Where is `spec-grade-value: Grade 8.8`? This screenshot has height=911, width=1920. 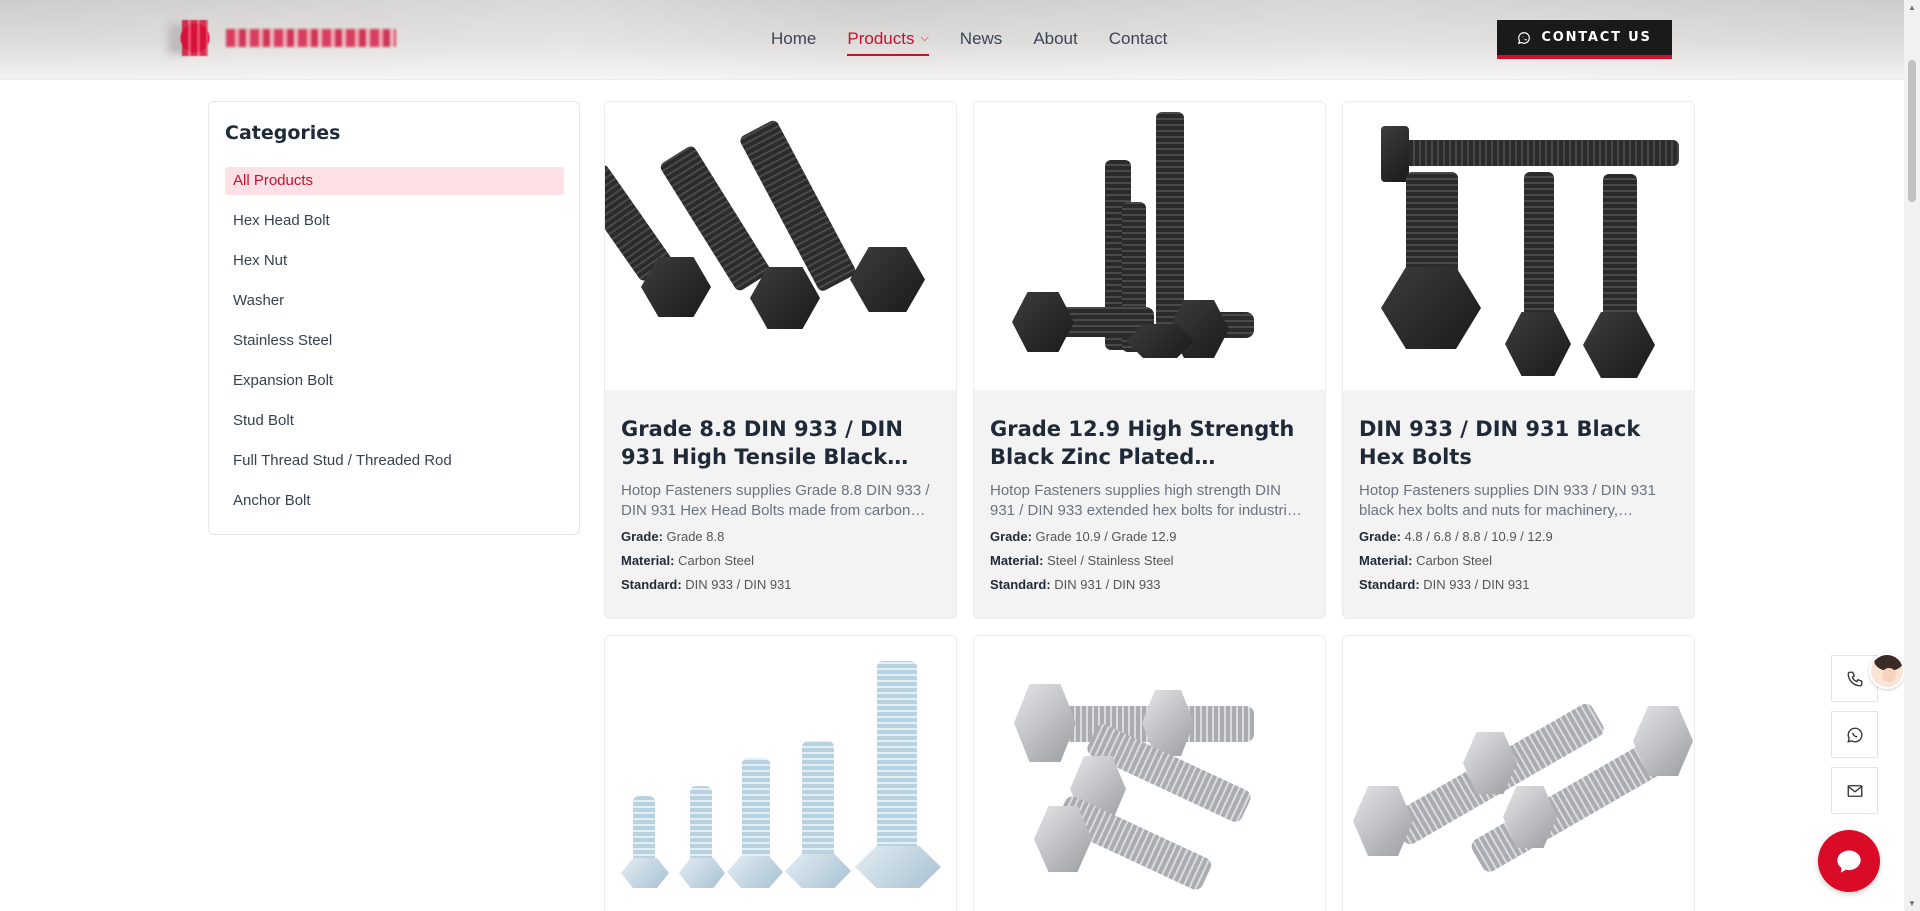
spec-grade-value: Grade 8.8 is located at coordinates (695, 536).